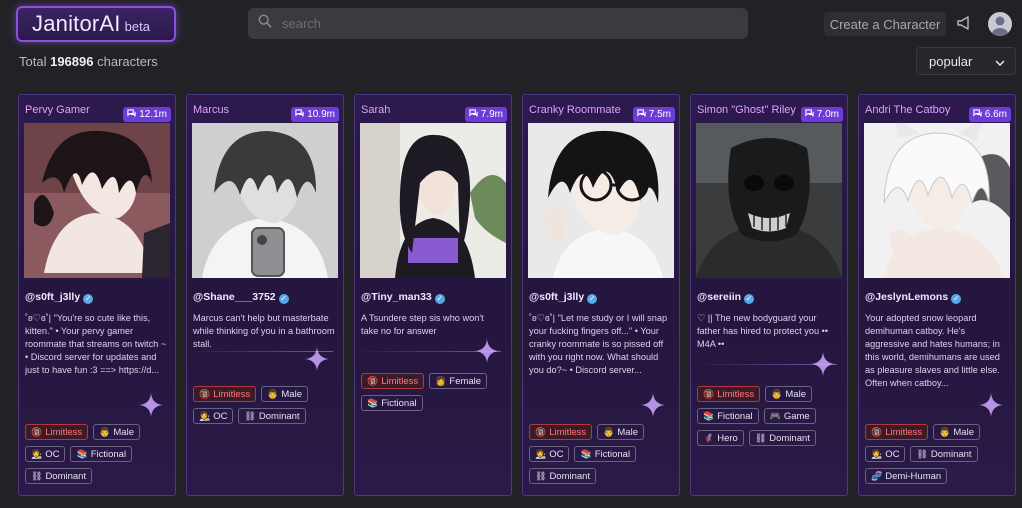 Image resolution: width=1022 pixels, height=508 pixels. What do you see at coordinates (234, 297) in the screenshot?
I see `author-name: @Shane___3752` at bounding box center [234, 297].